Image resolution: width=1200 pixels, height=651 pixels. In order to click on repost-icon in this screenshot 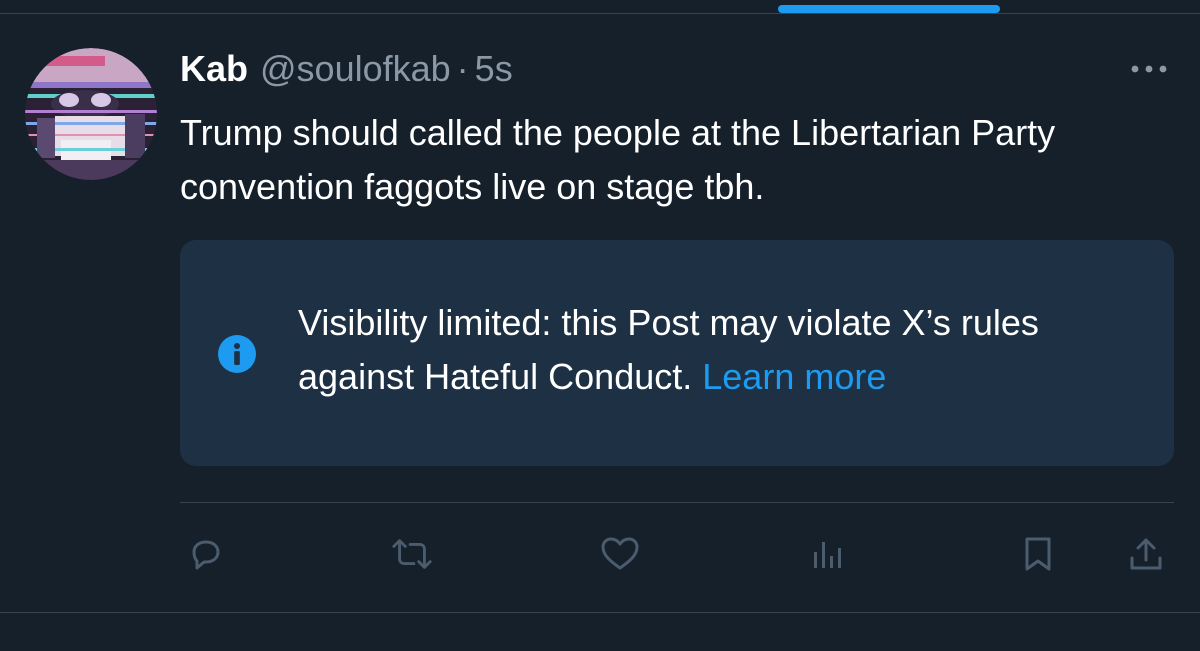, I will do `click(412, 554)`.